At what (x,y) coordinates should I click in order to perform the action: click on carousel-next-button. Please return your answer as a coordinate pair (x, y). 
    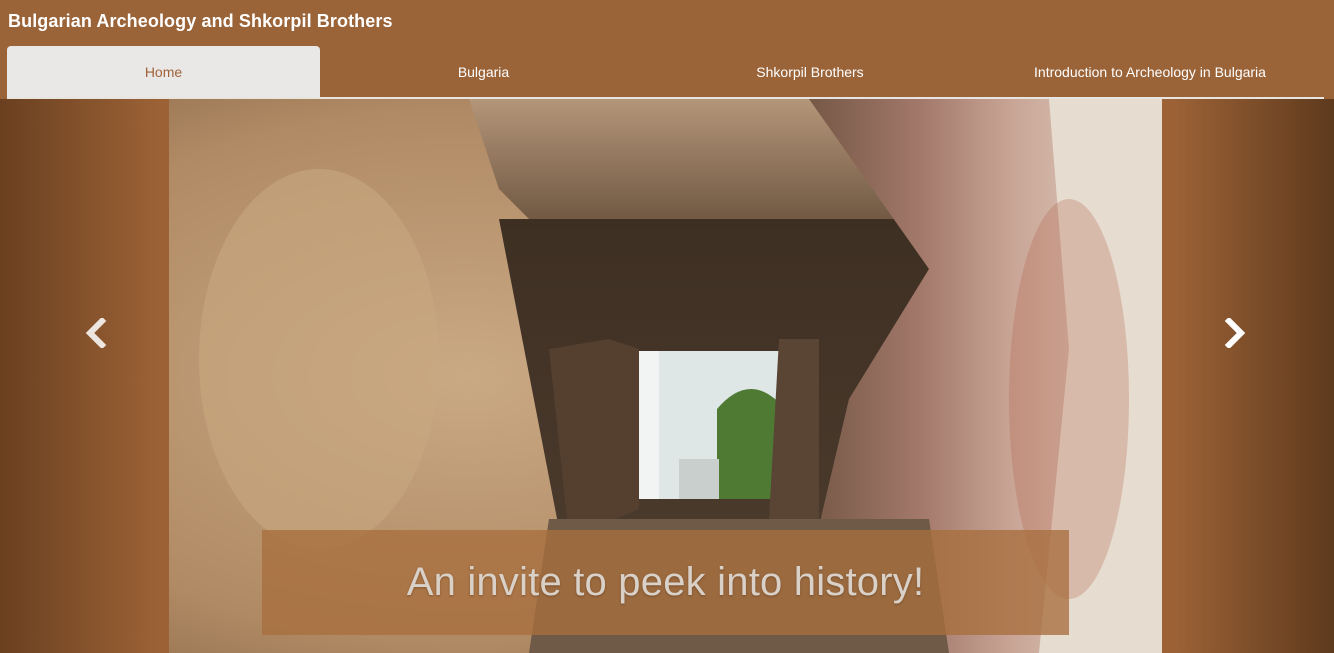
    Looking at the image, I should click on (1235, 333).